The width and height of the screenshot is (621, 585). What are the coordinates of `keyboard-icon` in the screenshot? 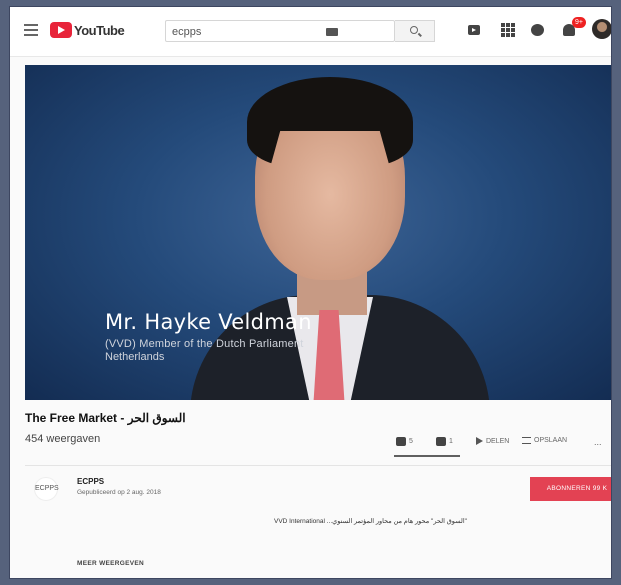 It's located at (332, 32).